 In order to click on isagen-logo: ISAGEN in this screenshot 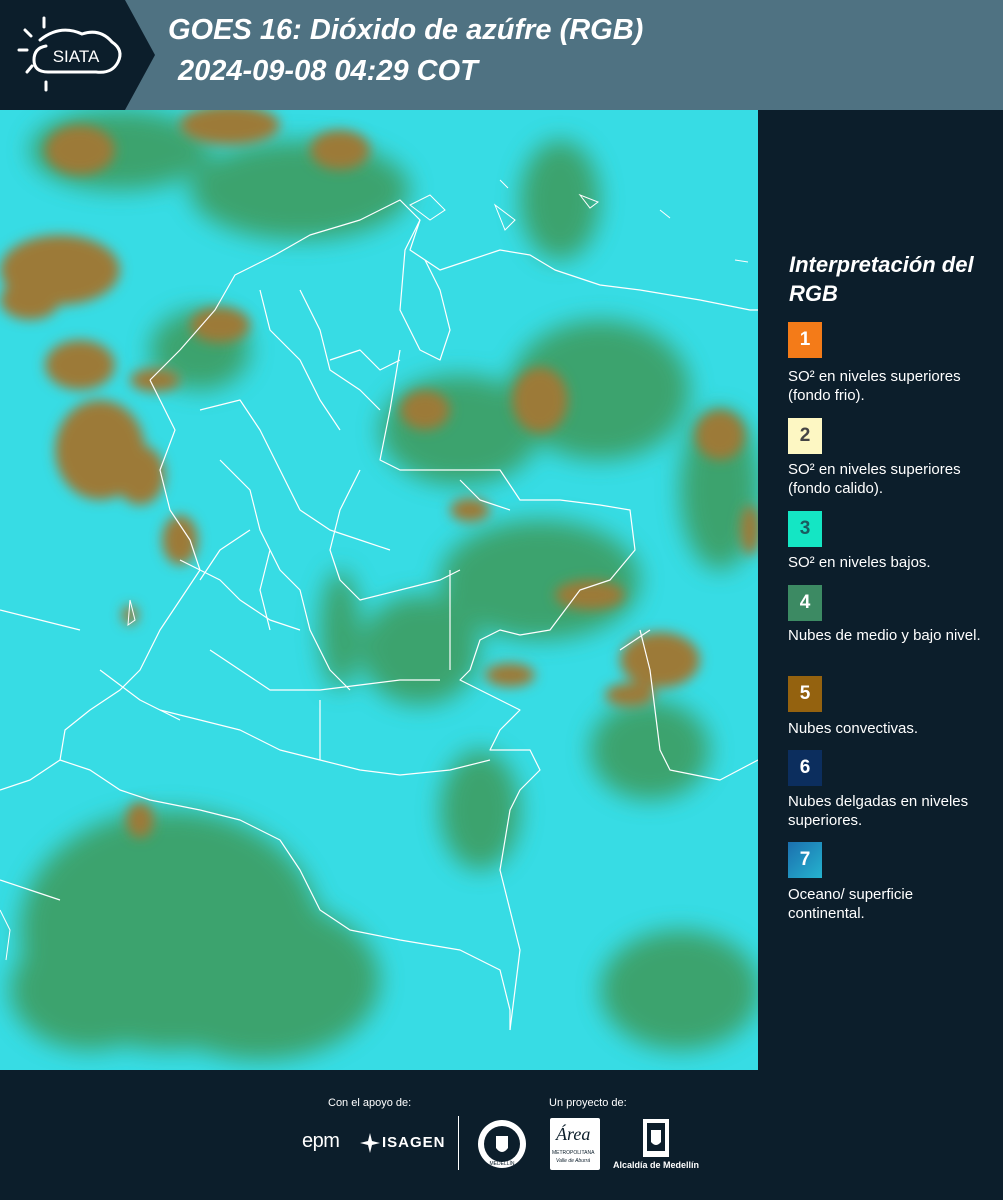, I will do `click(414, 1142)`.